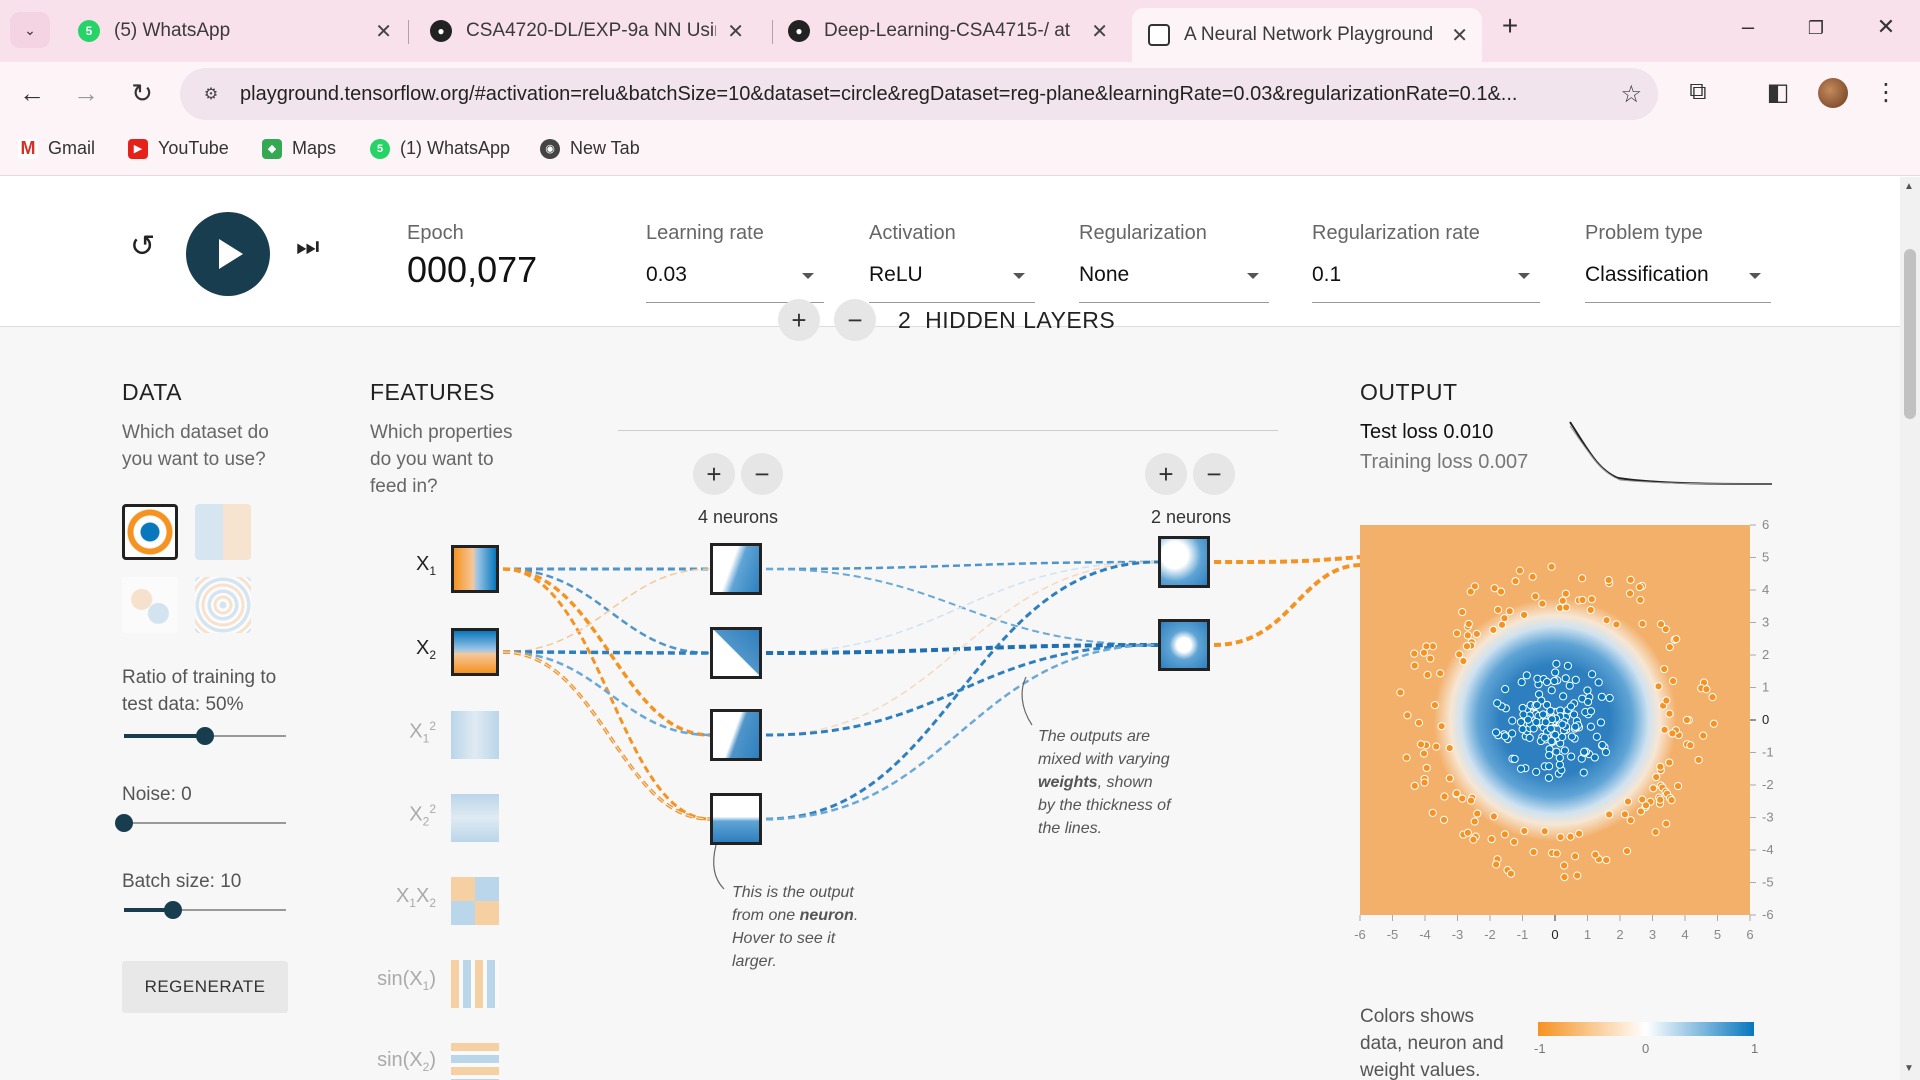  Describe the element at coordinates (205, 910) in the screenshot. I see `batch-size-slider` at that location.